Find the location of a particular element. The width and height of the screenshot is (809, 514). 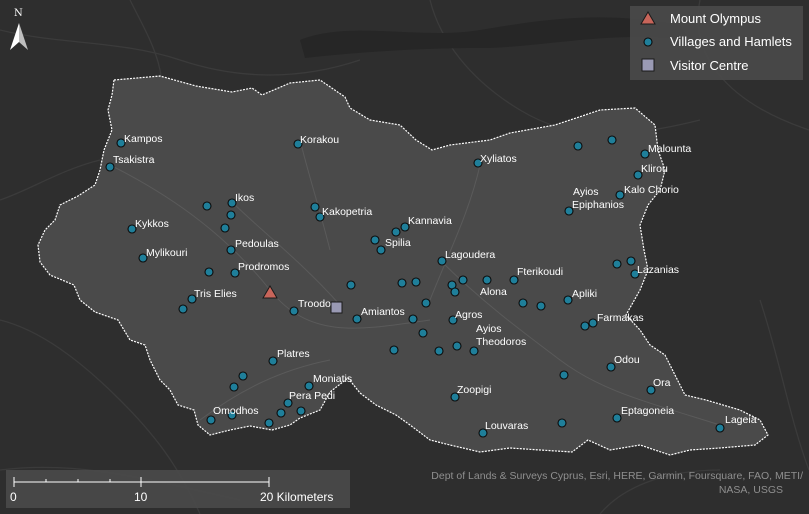

place-label: Odou is located at coordinates (627, 360).